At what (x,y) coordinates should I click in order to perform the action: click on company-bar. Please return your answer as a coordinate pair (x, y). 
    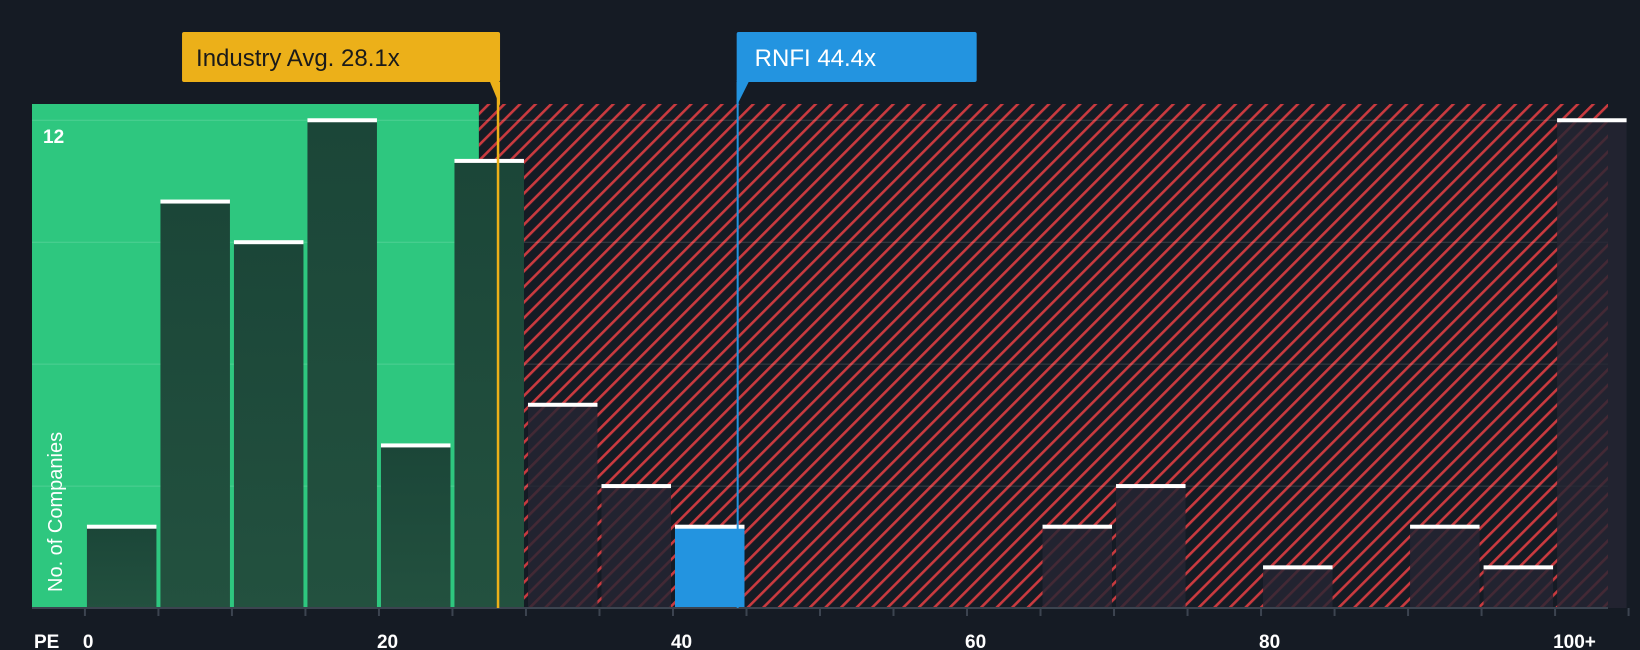
    Looking at the image, I should click on (709, 567).